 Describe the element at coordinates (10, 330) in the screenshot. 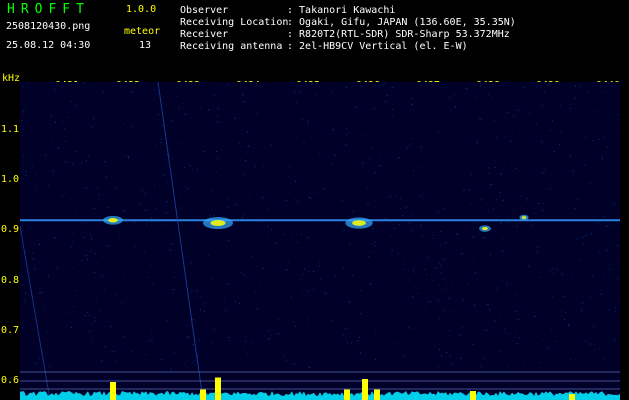

I see `y-tick-label: 0.7` at that location.